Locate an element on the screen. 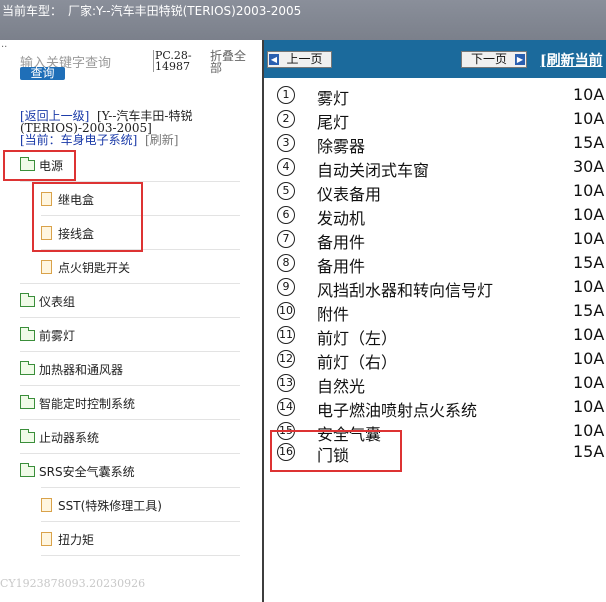 This screenshot has width=606, height=602. list-item: 4 自动关闭式车窗 30A is located at coordinates (441, 169).